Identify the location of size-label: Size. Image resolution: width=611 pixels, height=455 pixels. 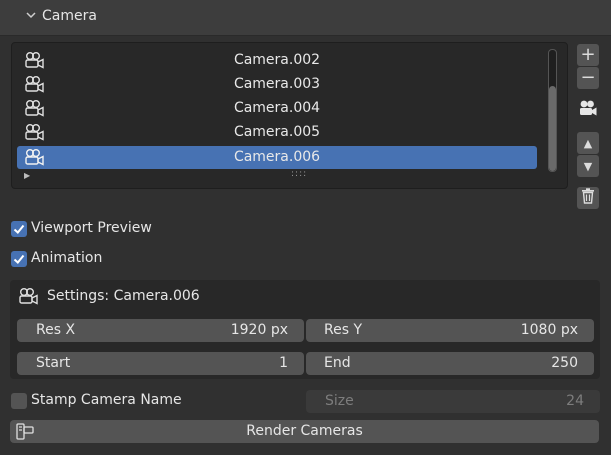
(339, 401).